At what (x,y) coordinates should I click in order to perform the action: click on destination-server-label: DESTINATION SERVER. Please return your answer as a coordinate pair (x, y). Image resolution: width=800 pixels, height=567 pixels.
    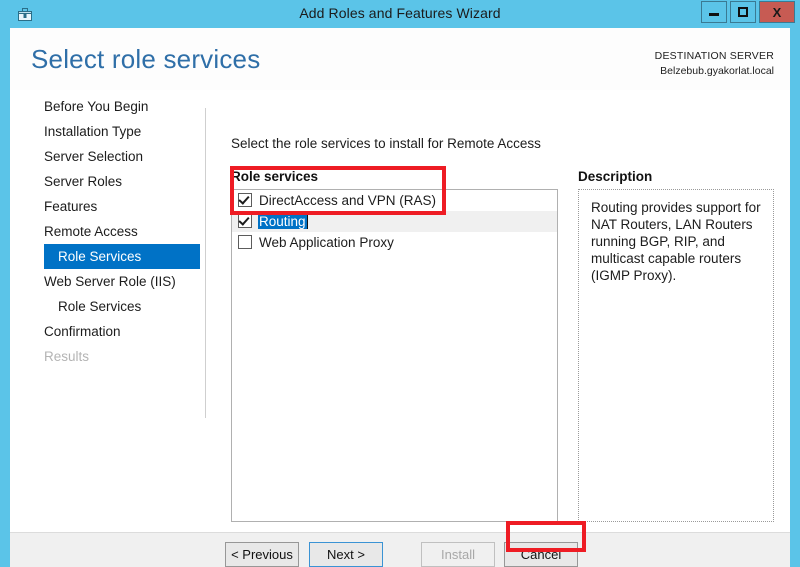
    Looking at the image, I should click on (714, 56).